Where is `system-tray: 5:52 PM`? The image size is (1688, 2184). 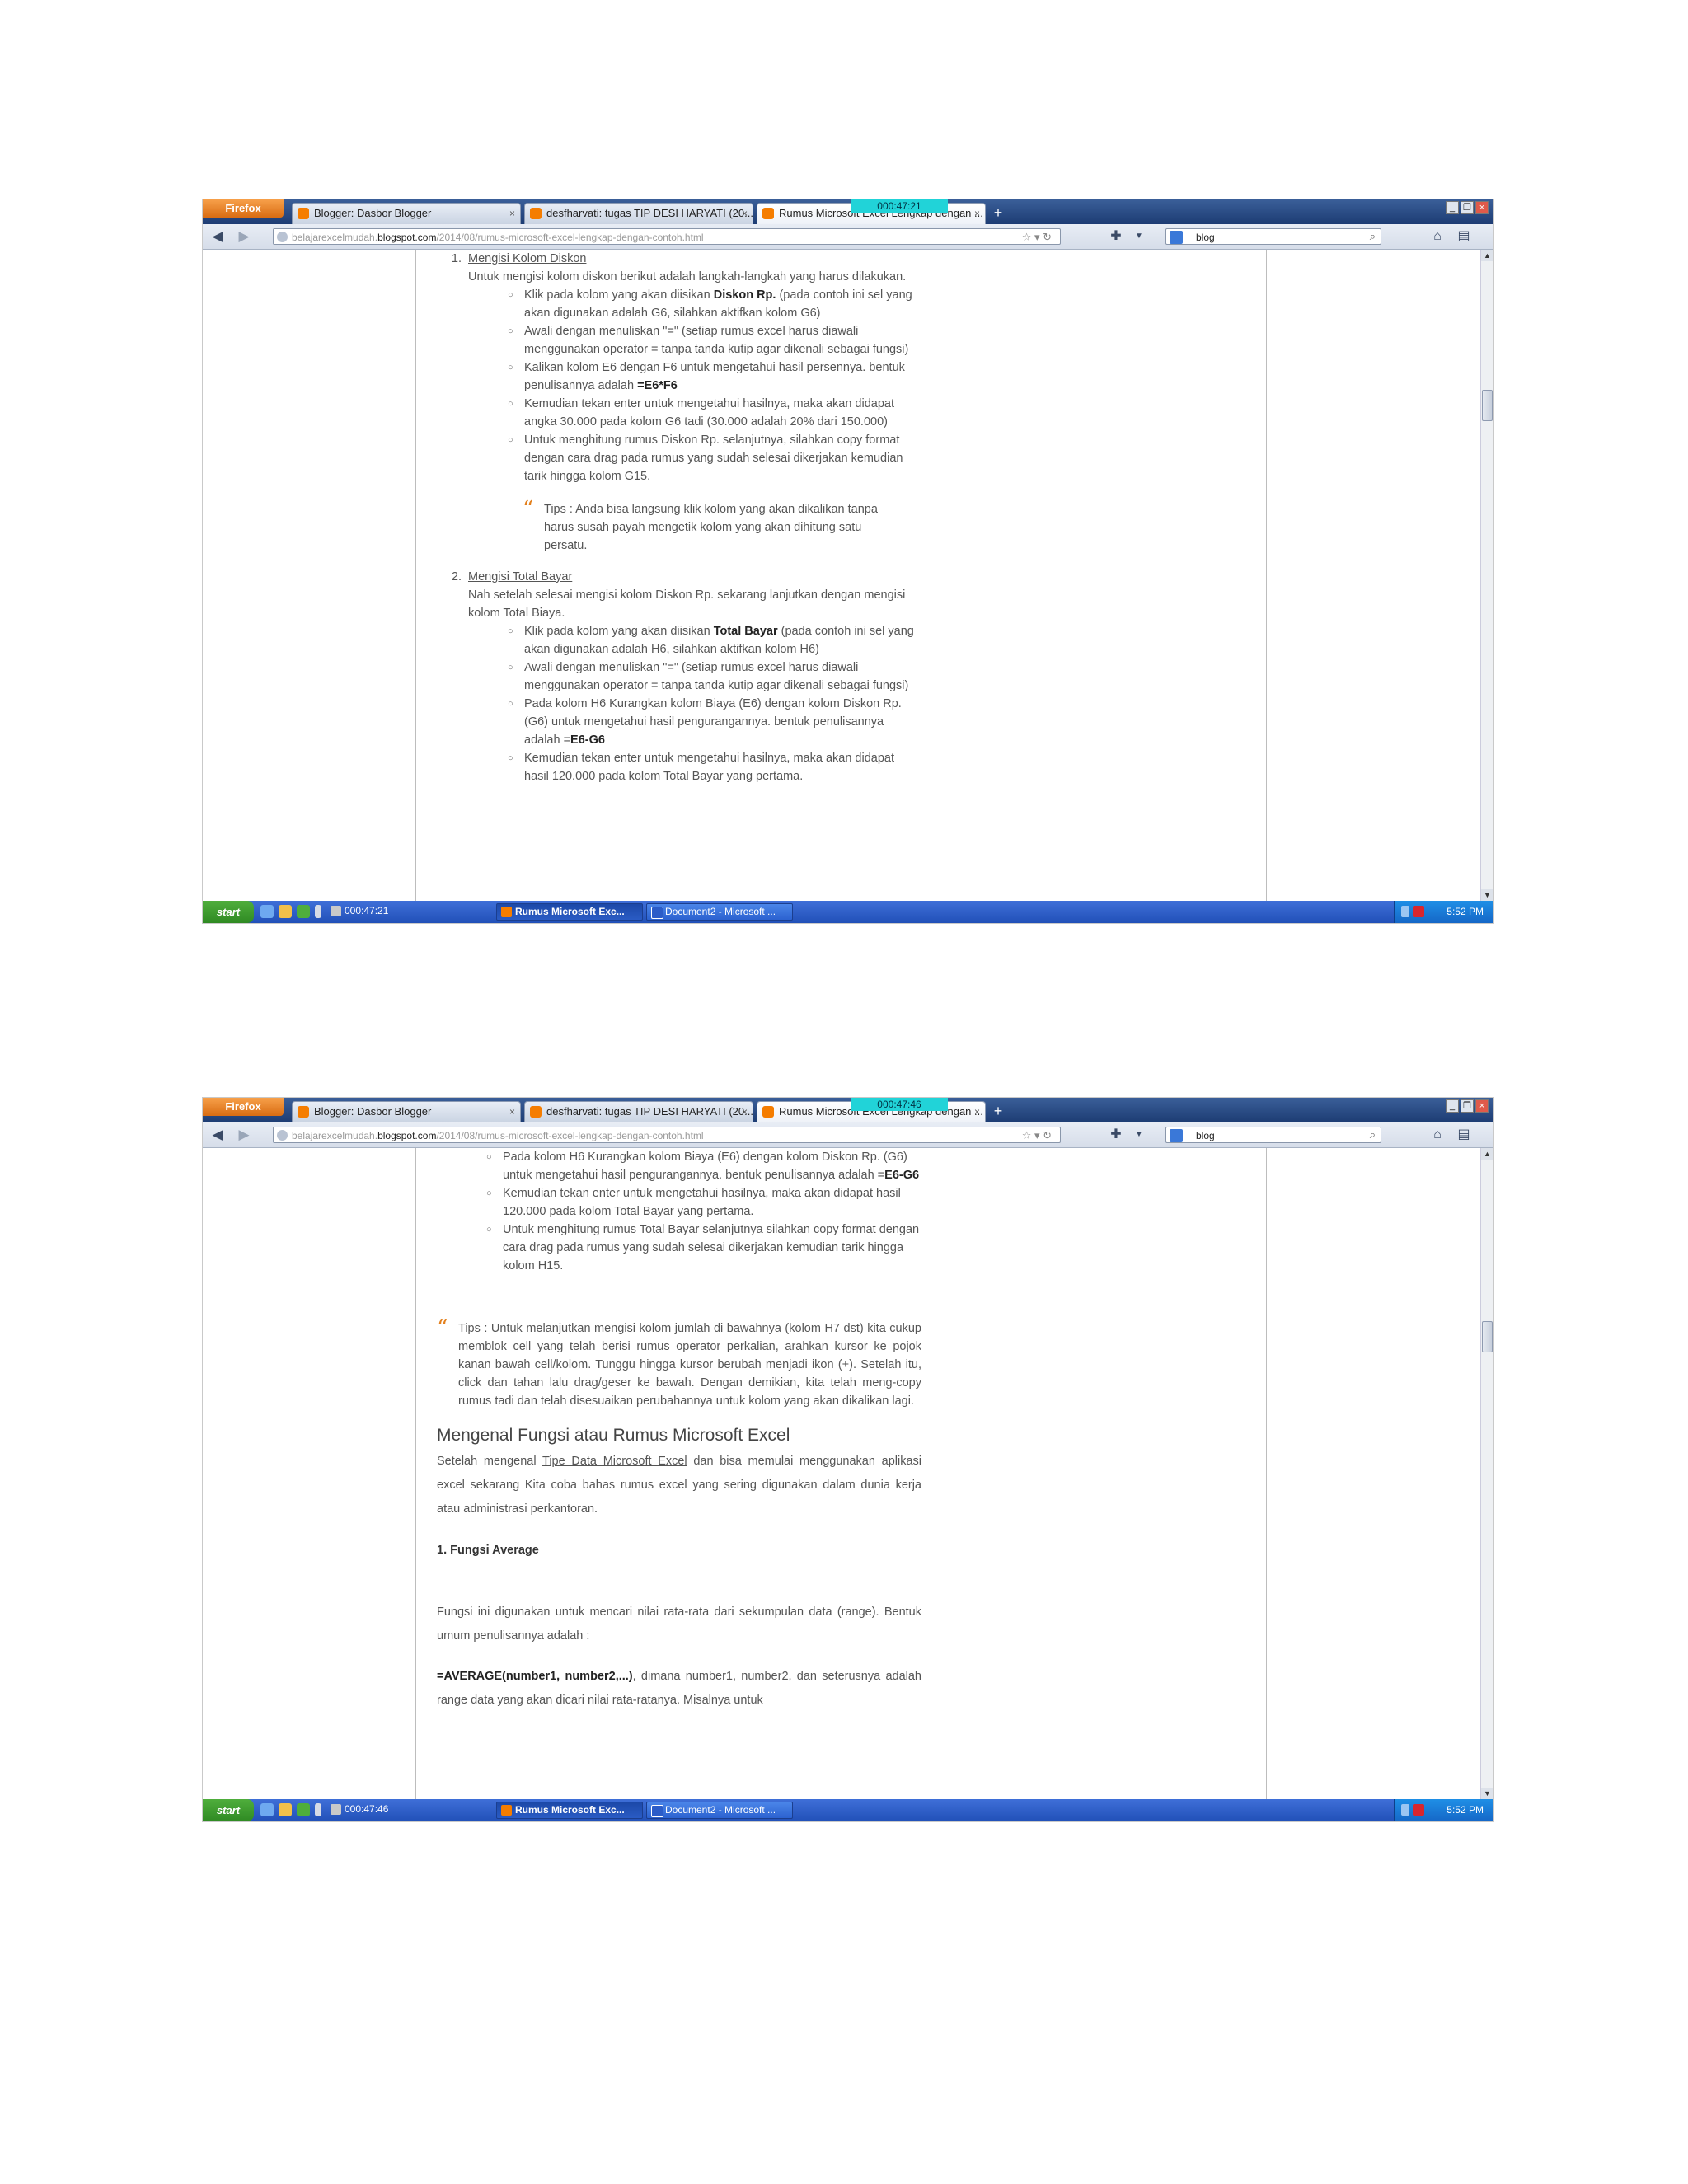
system-tray: 5:52 PM is located at coordinates (1444, 1810).